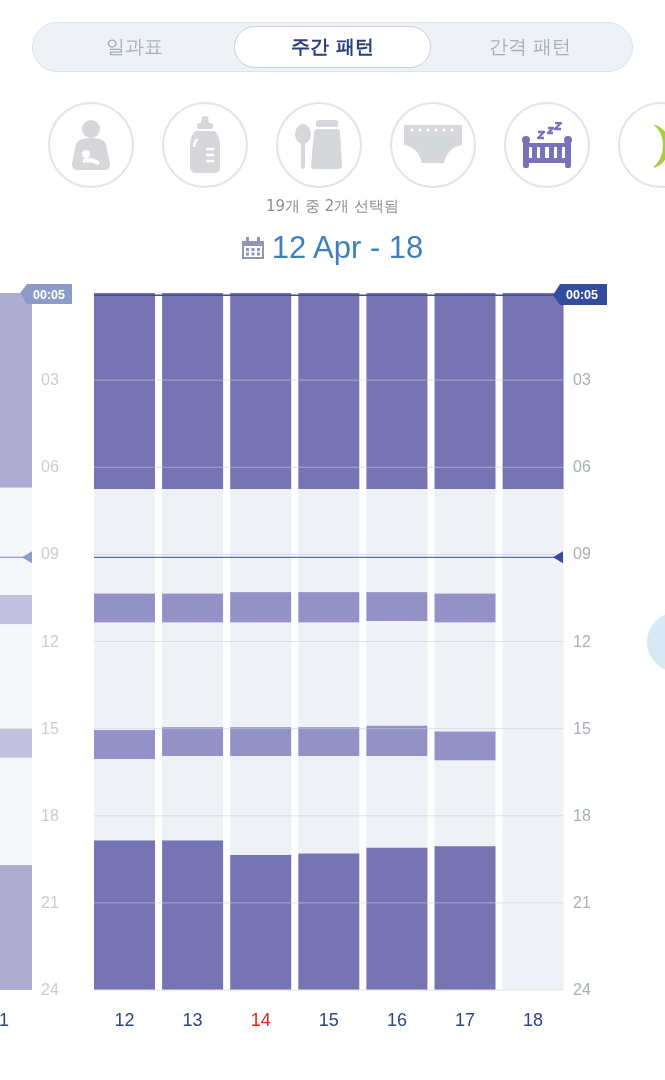 This screenshot has width=665, height=1080. I want to click on axis-label: 24, so click(582, 989).